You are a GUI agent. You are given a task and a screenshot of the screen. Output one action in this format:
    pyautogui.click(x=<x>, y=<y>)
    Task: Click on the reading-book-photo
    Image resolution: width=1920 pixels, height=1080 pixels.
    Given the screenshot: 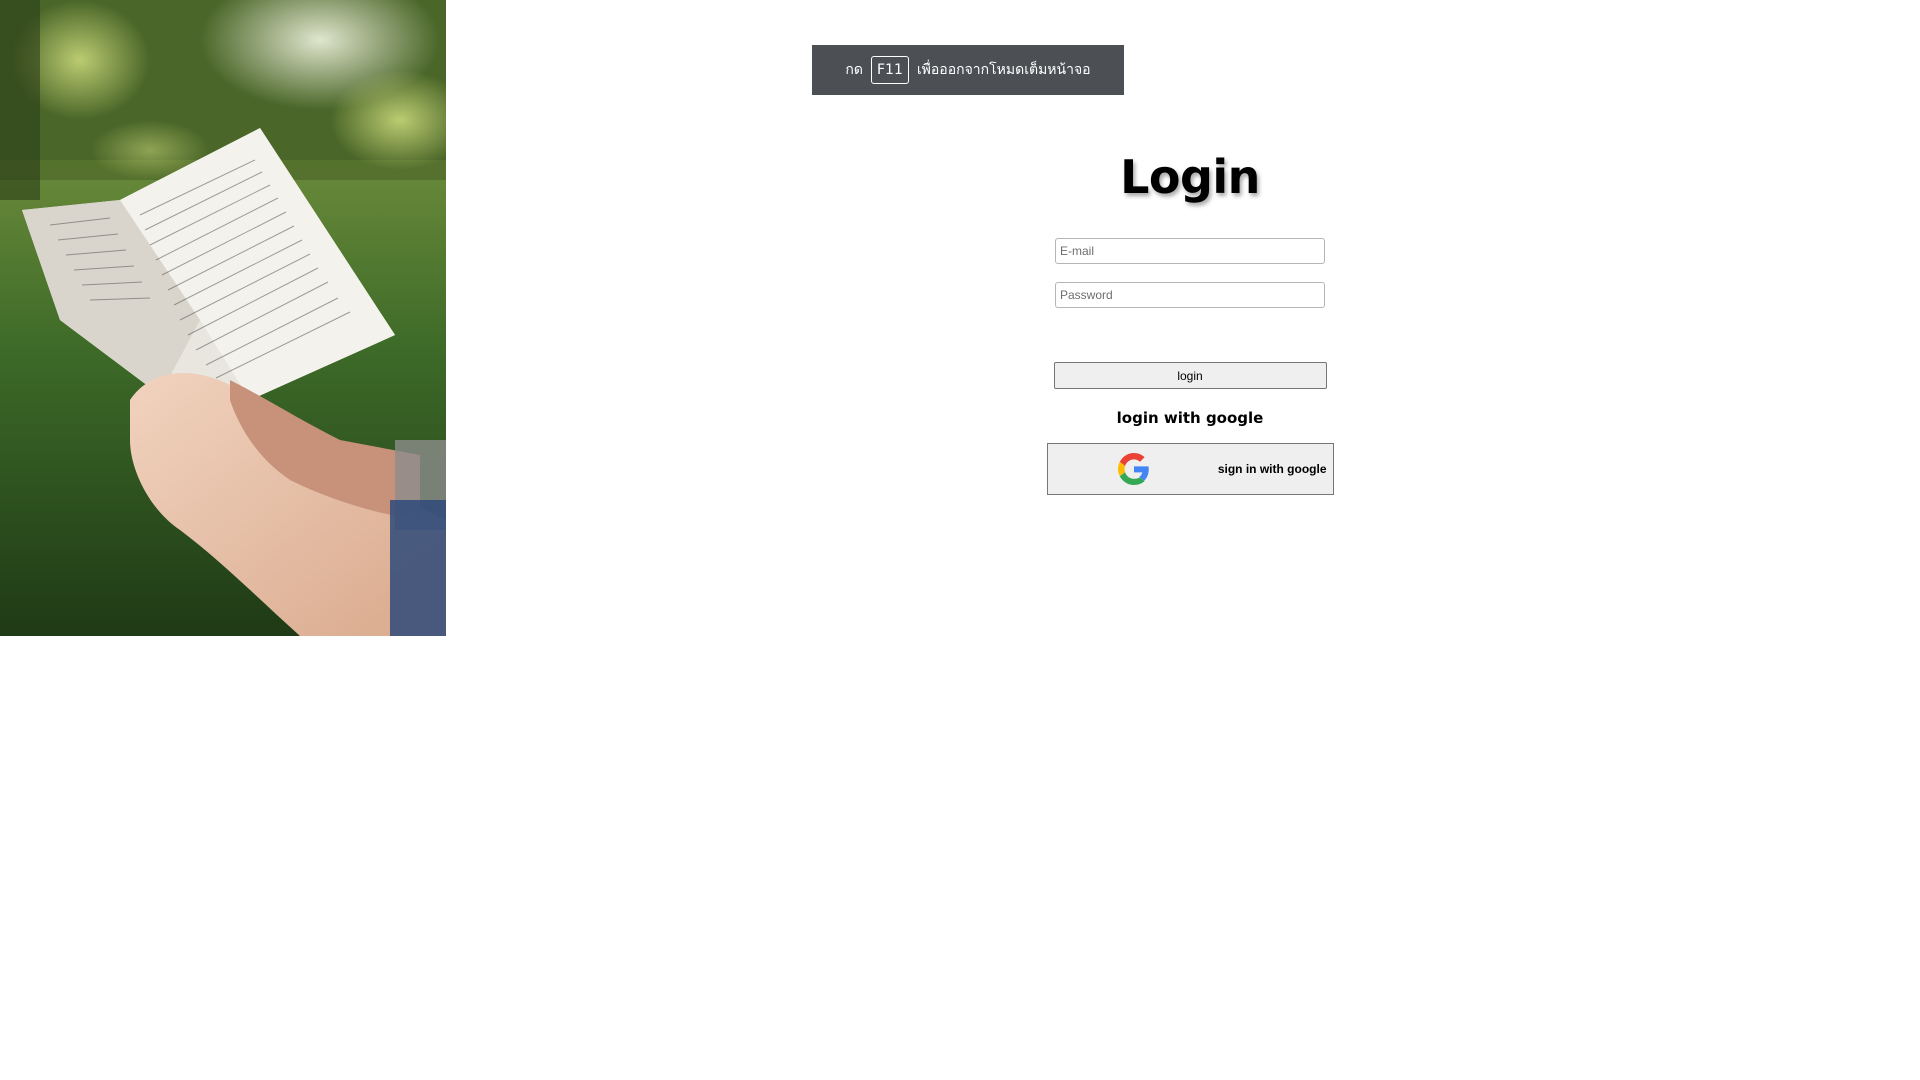 What is the action you would take?
    pyautogui.click(x=223, y=318)
    